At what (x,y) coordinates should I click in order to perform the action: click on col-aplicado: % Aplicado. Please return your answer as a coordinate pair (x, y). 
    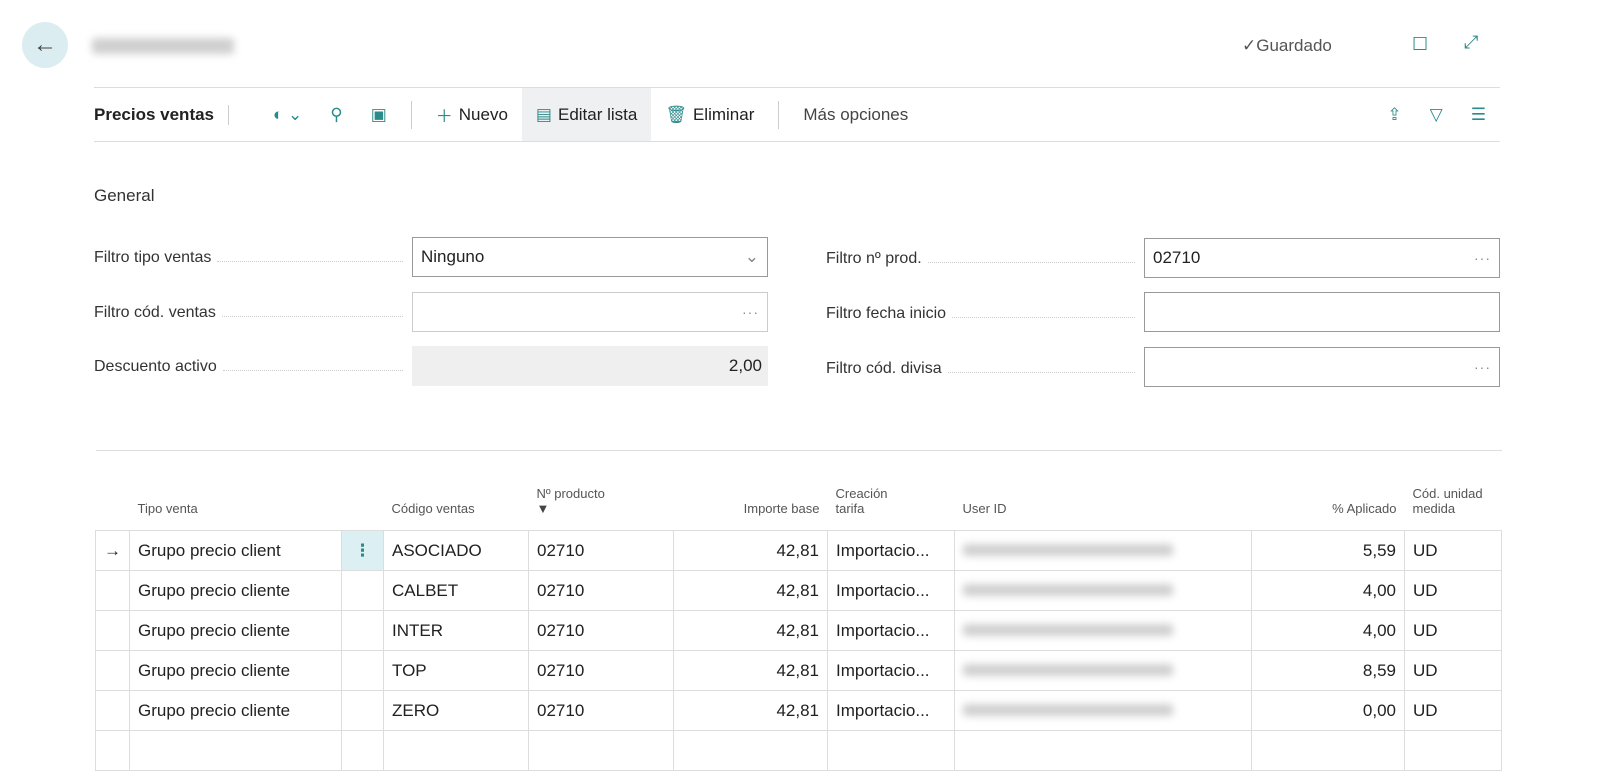
    Looking at the image, I should click on (1328, 490).